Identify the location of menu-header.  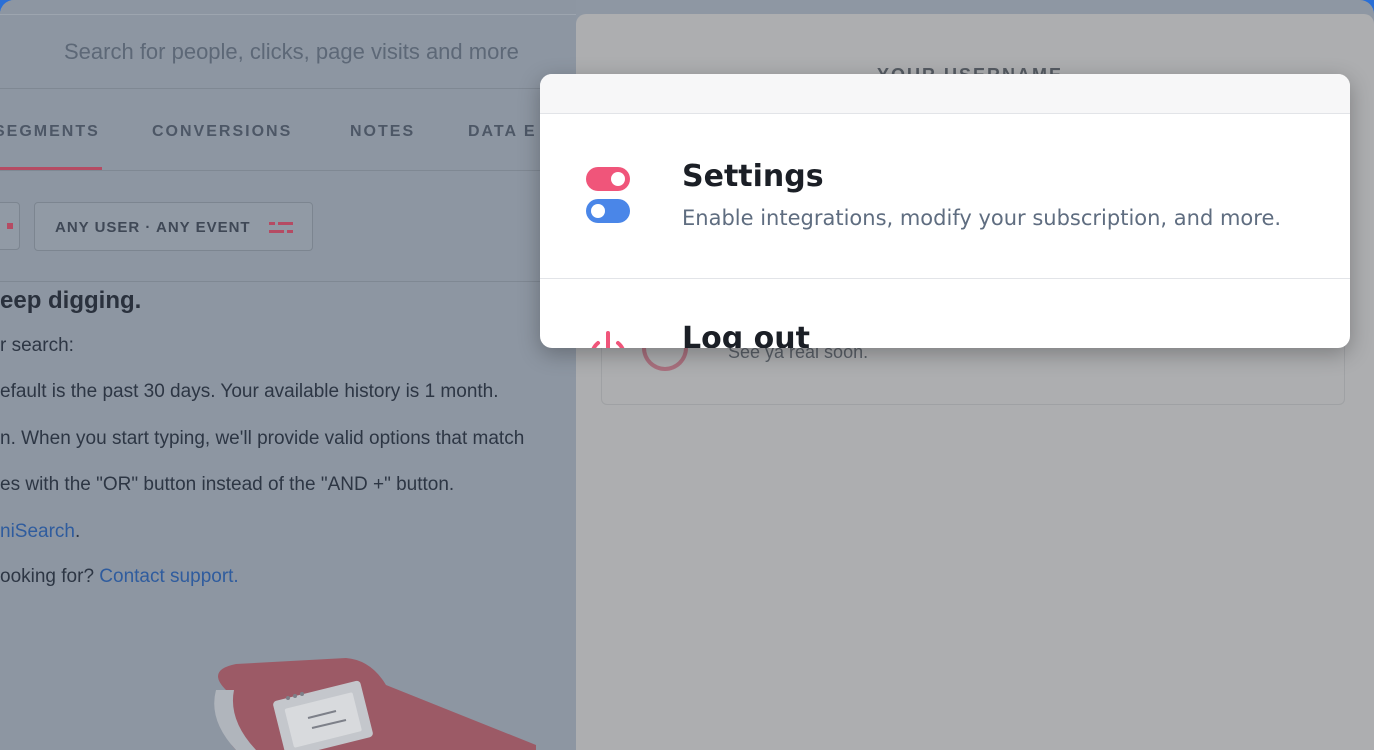
(945, 94).